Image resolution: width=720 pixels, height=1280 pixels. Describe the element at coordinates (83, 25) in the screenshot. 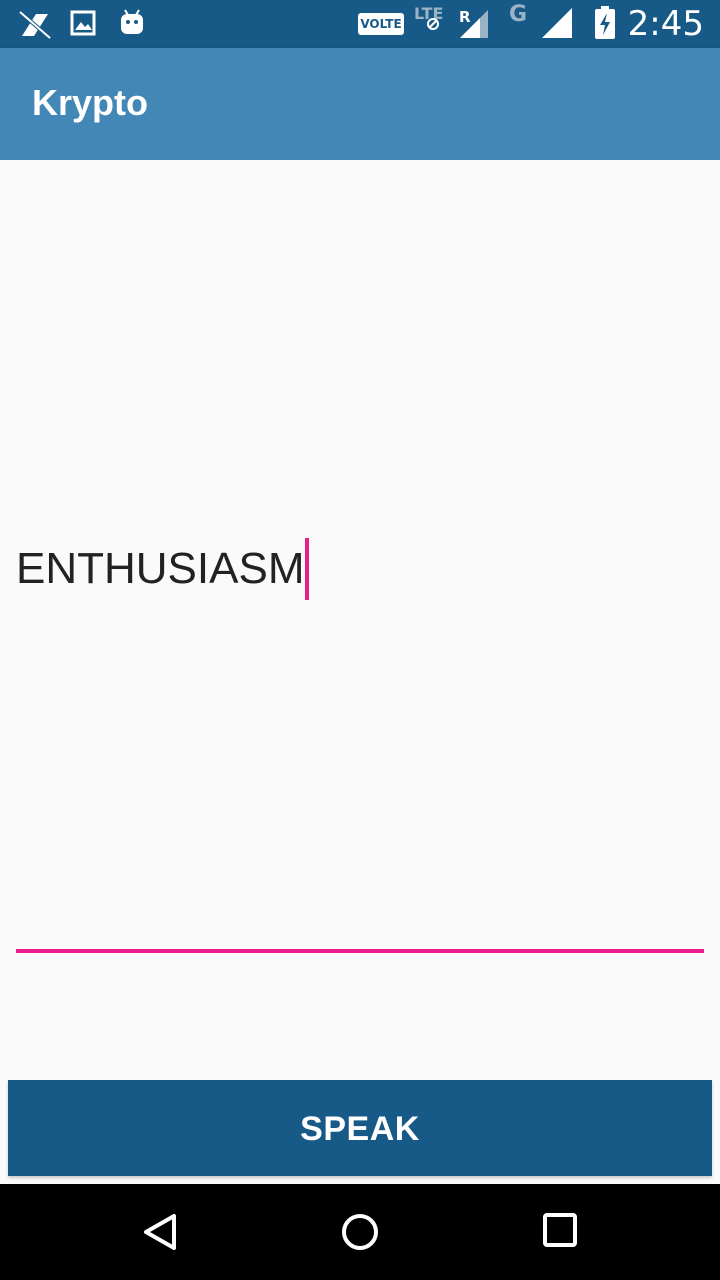

I see `image-icon` at that location.